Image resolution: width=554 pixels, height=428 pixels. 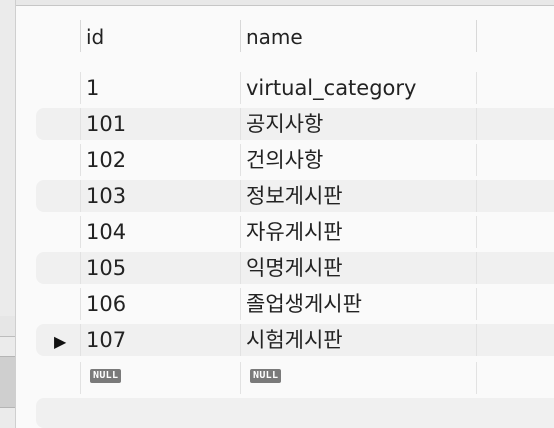 I want to click on column-header-id: id, so click(x=95, y=37).